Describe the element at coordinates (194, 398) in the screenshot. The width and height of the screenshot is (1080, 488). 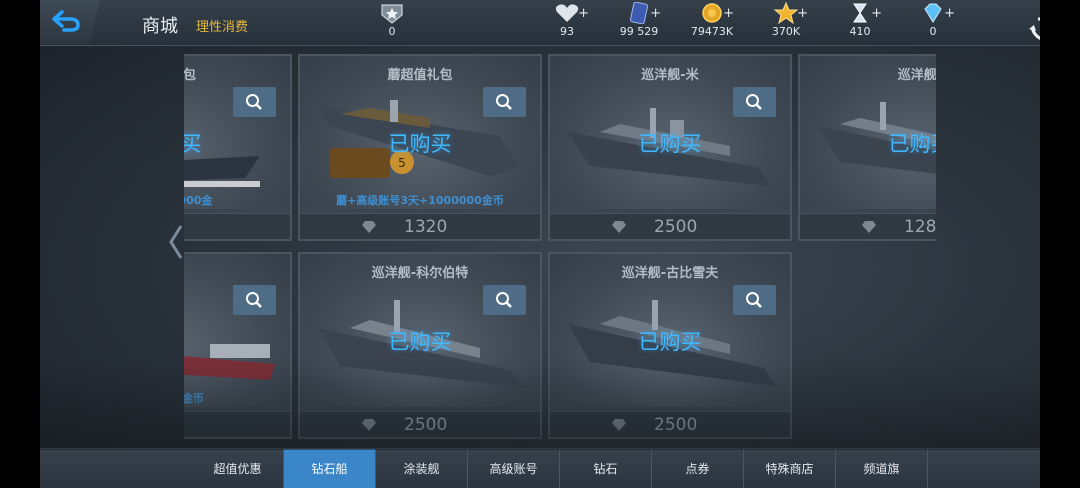
I see `product-note: 800000金币` at that location.